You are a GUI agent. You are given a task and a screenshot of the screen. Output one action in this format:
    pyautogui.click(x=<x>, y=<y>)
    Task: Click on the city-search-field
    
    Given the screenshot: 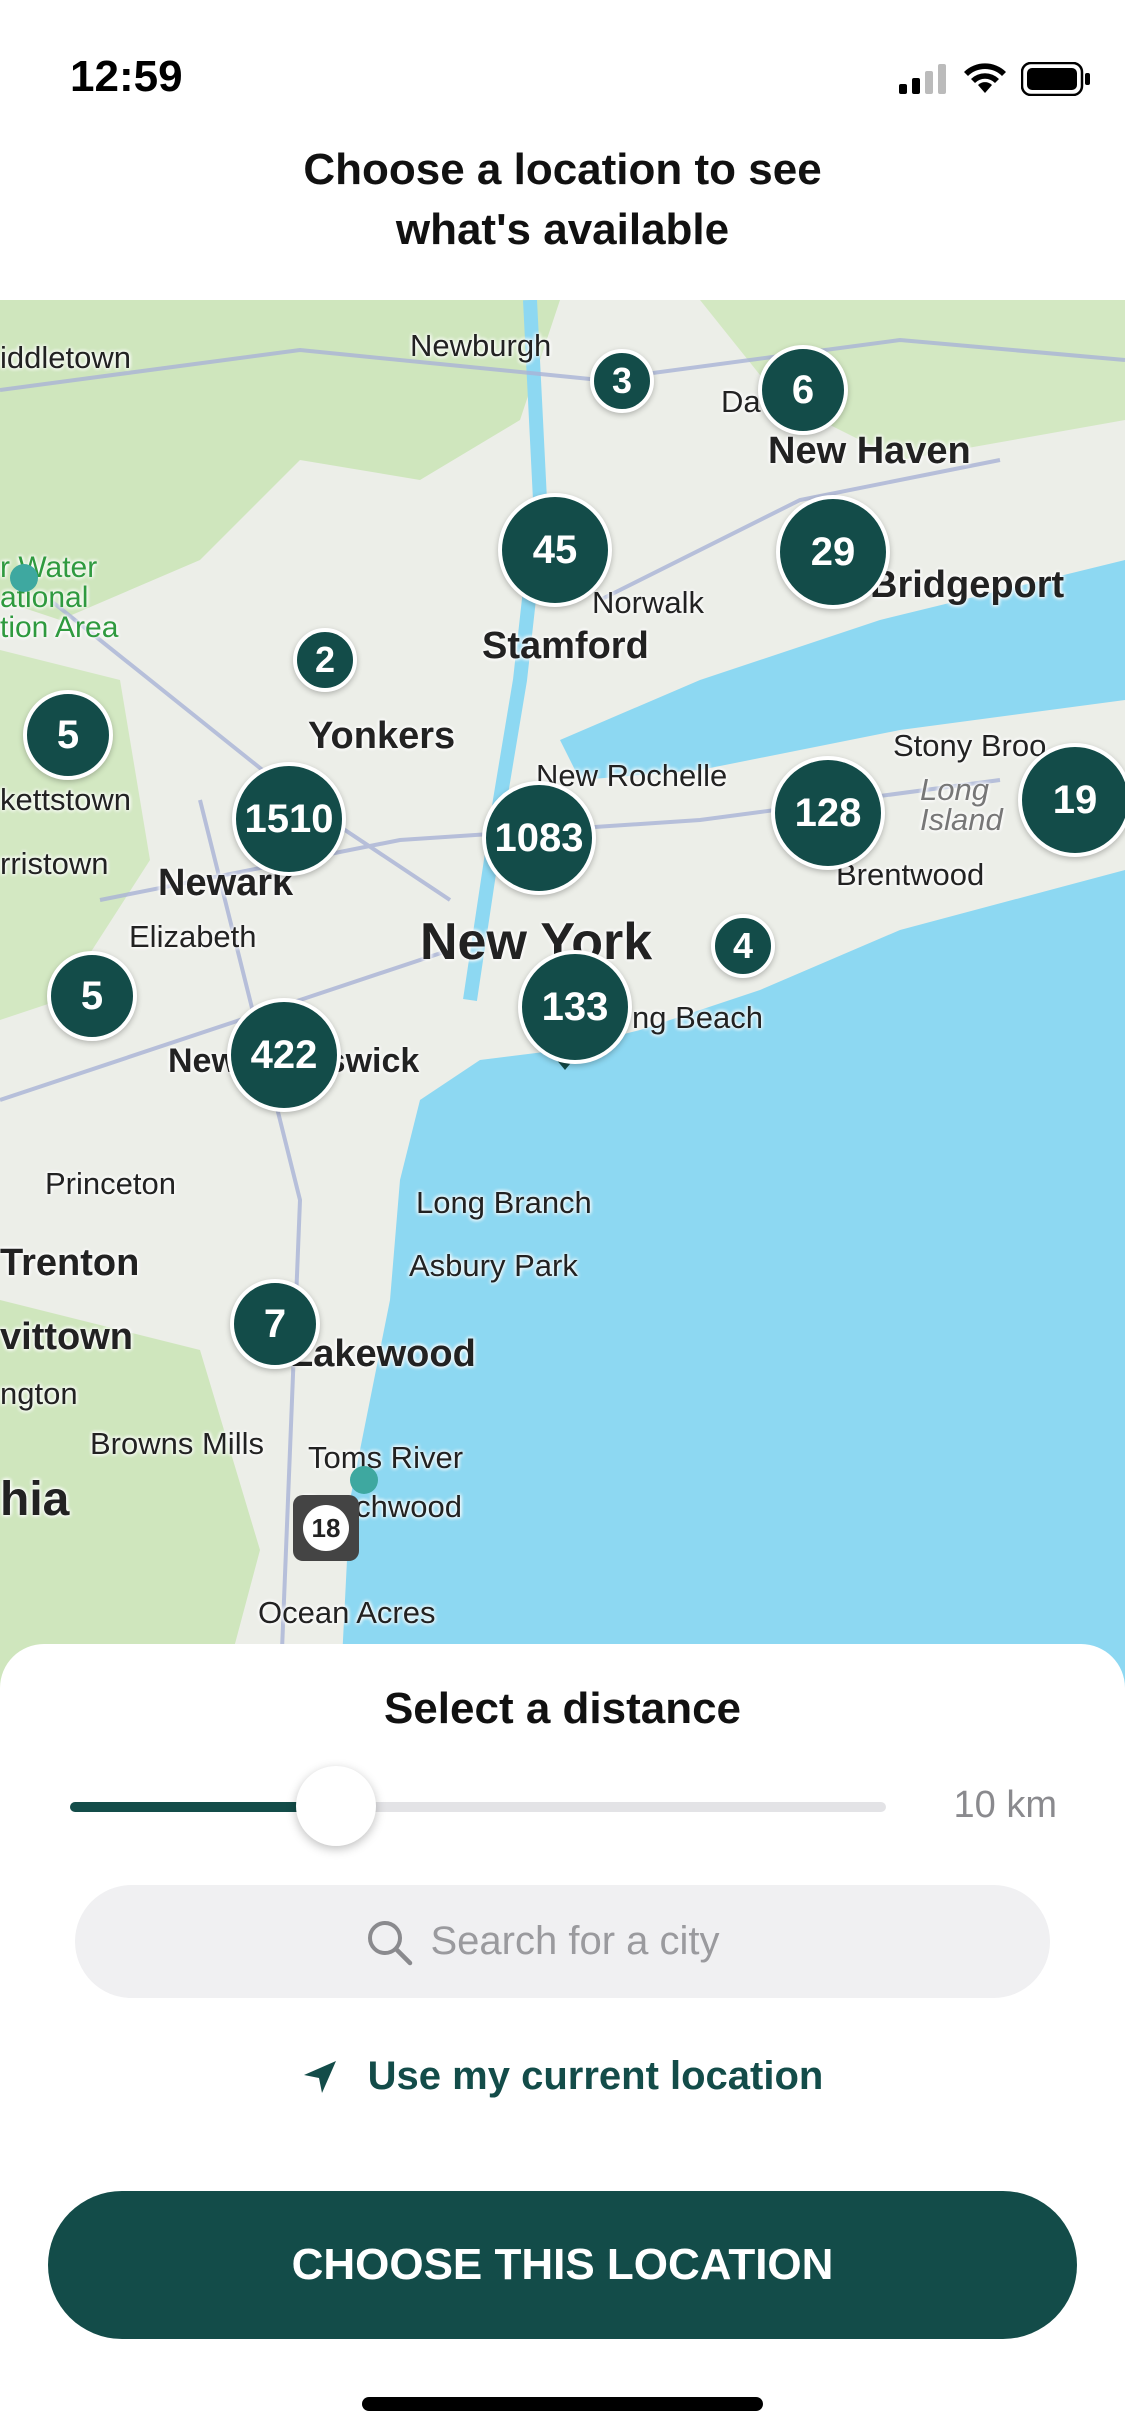 What is the action you would take?
    pyautogui.click(x=562, y=1941)
    